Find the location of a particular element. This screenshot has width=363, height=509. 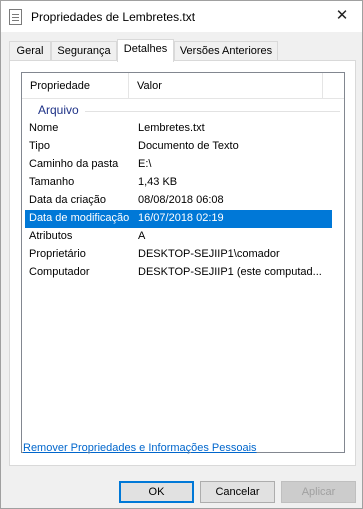

group-divider is located at coordinates (212, 111).